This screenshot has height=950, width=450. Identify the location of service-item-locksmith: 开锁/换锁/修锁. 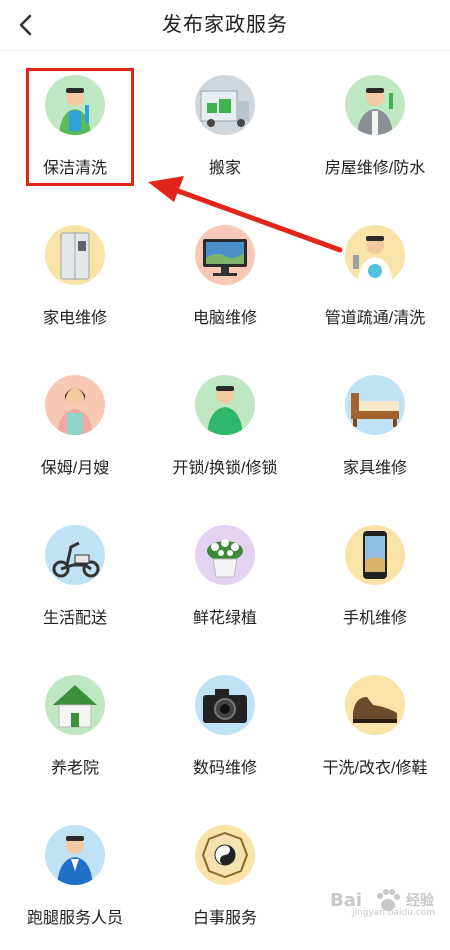
(225, 425).